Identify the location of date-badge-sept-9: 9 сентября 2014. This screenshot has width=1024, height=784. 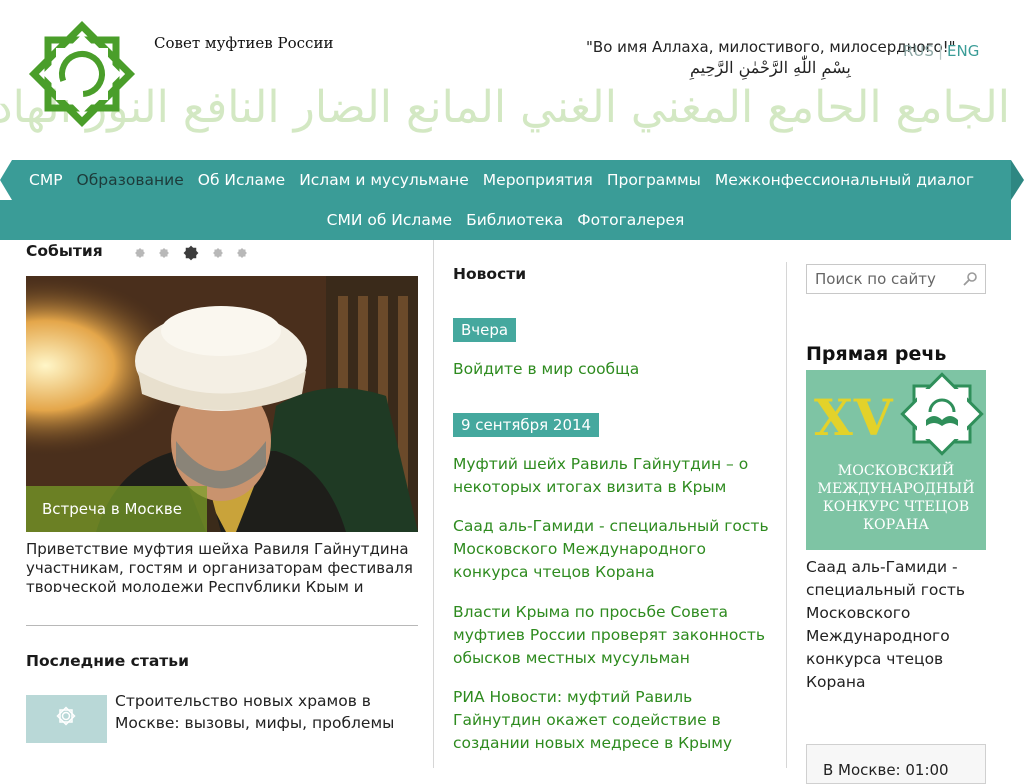
(526, 425).